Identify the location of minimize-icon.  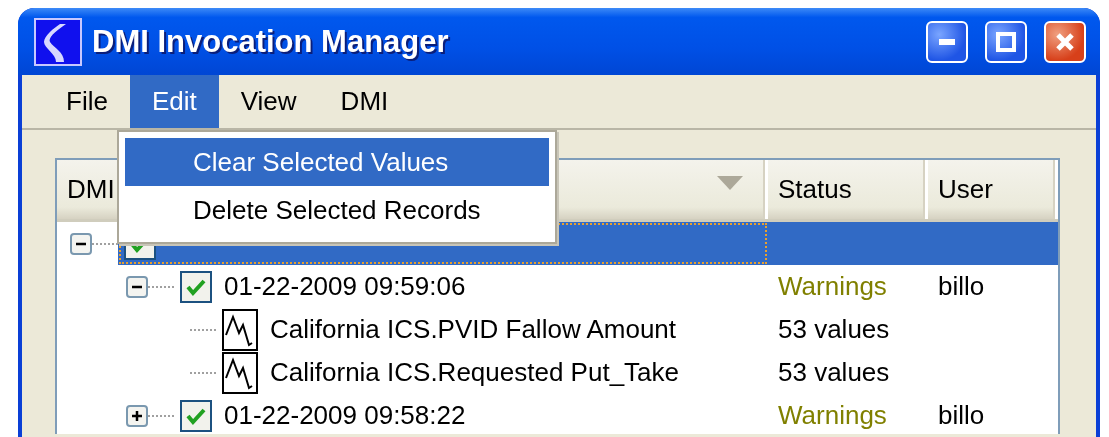
(947, 41).